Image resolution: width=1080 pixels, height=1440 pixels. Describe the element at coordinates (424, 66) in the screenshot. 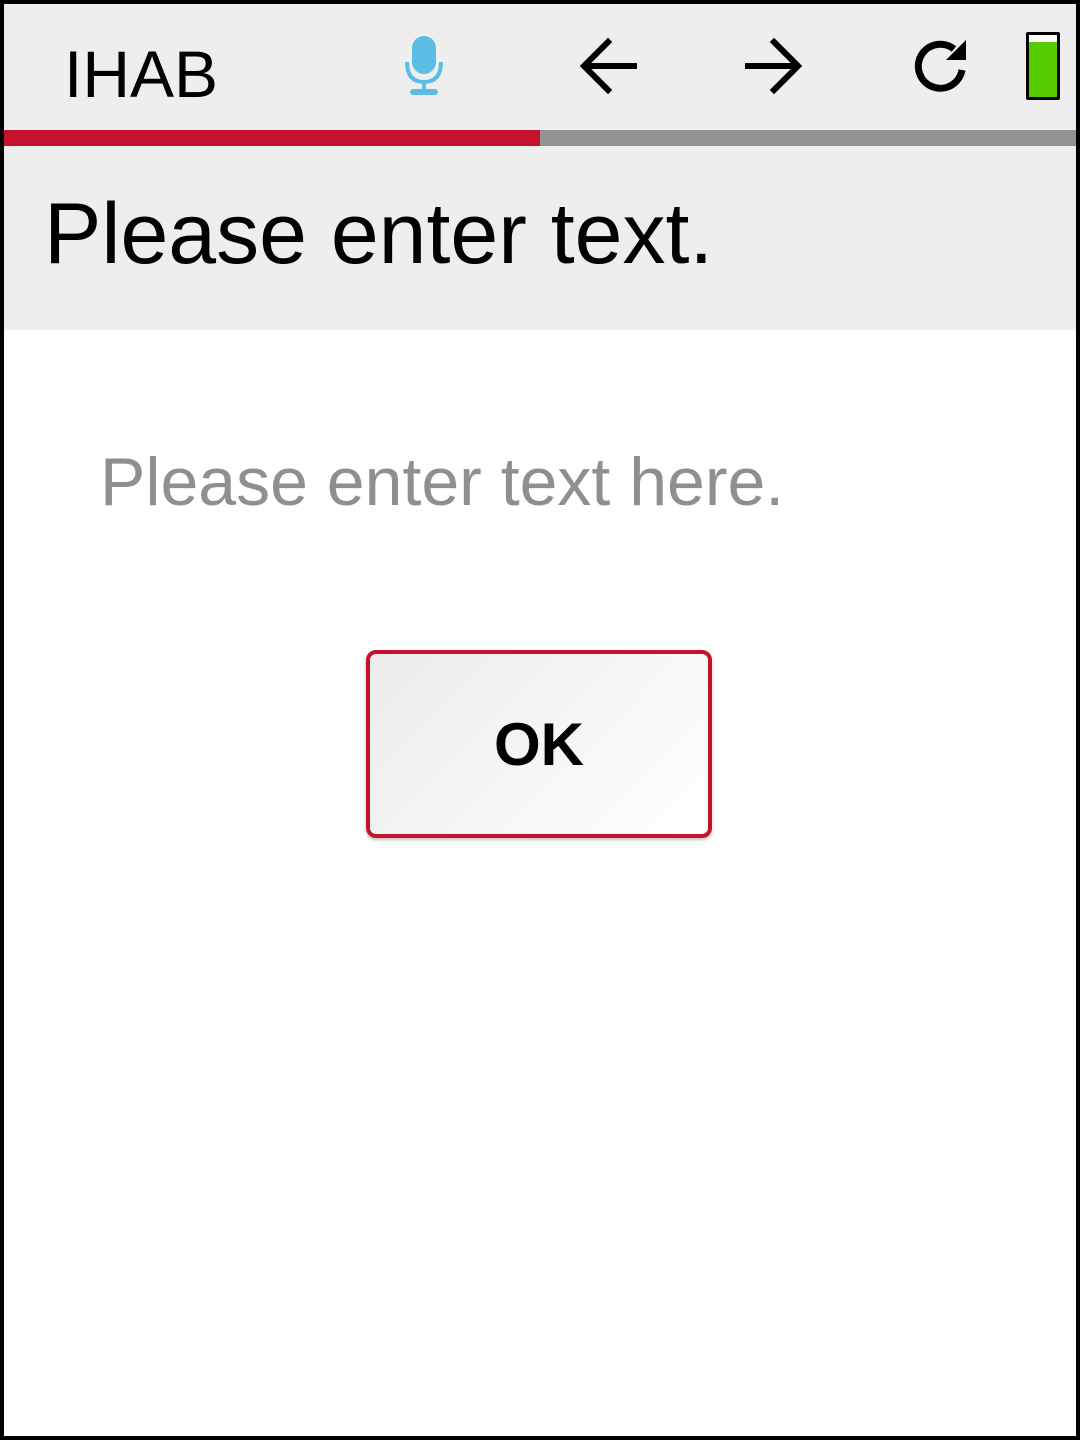

I see `microphone-icon` at that location.